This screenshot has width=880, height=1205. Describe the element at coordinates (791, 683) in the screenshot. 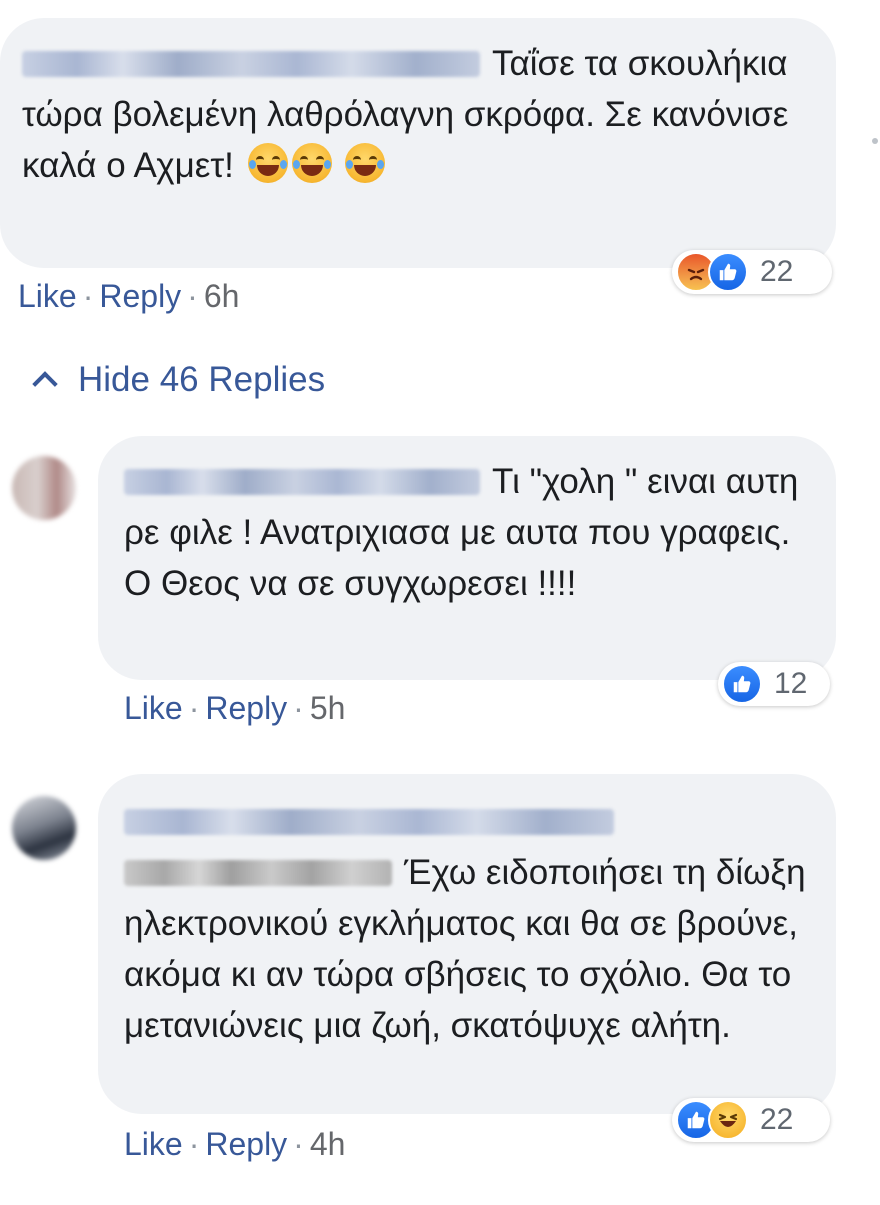

I see `reaction-count: 12` at that location.